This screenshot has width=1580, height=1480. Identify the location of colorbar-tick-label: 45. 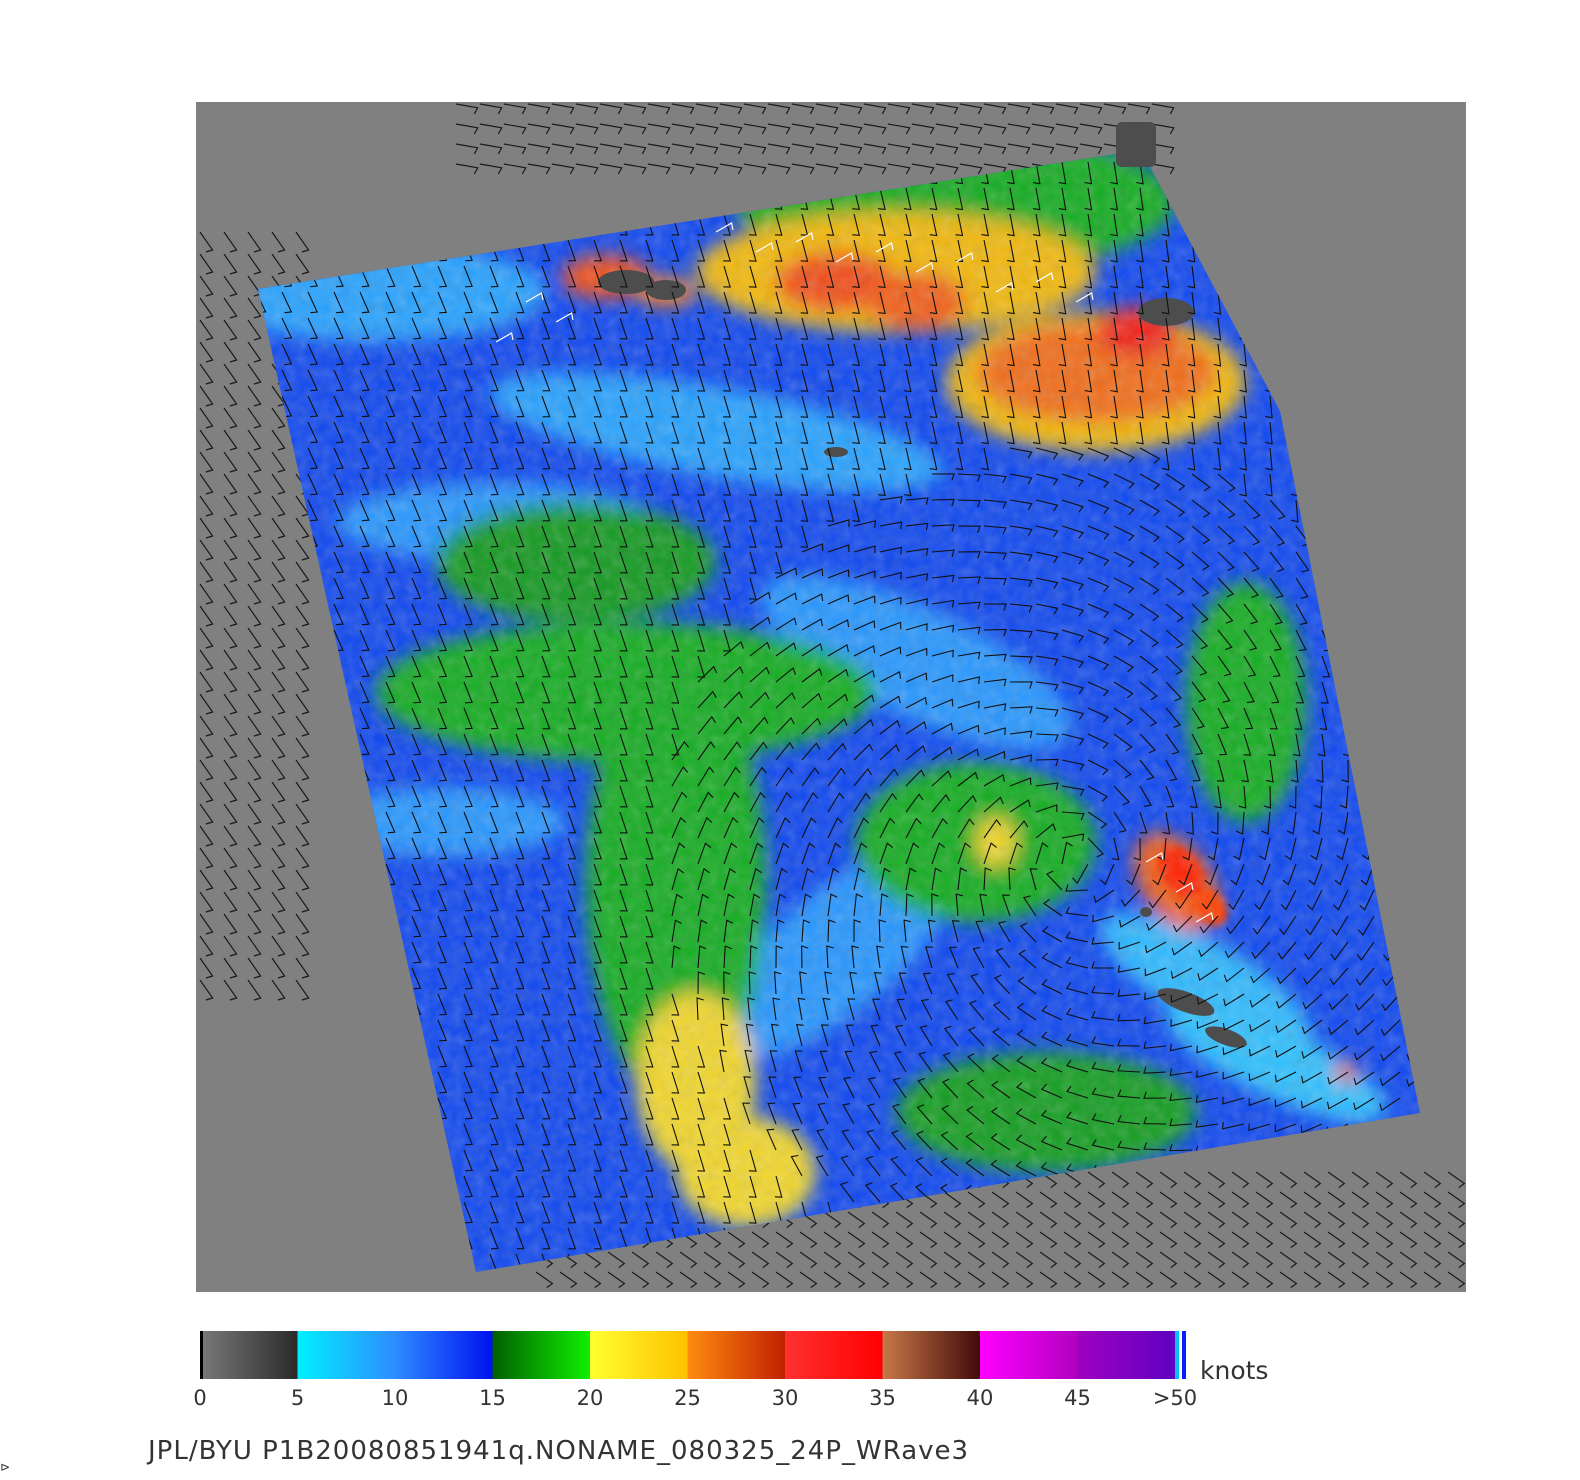
(1077, 1398).